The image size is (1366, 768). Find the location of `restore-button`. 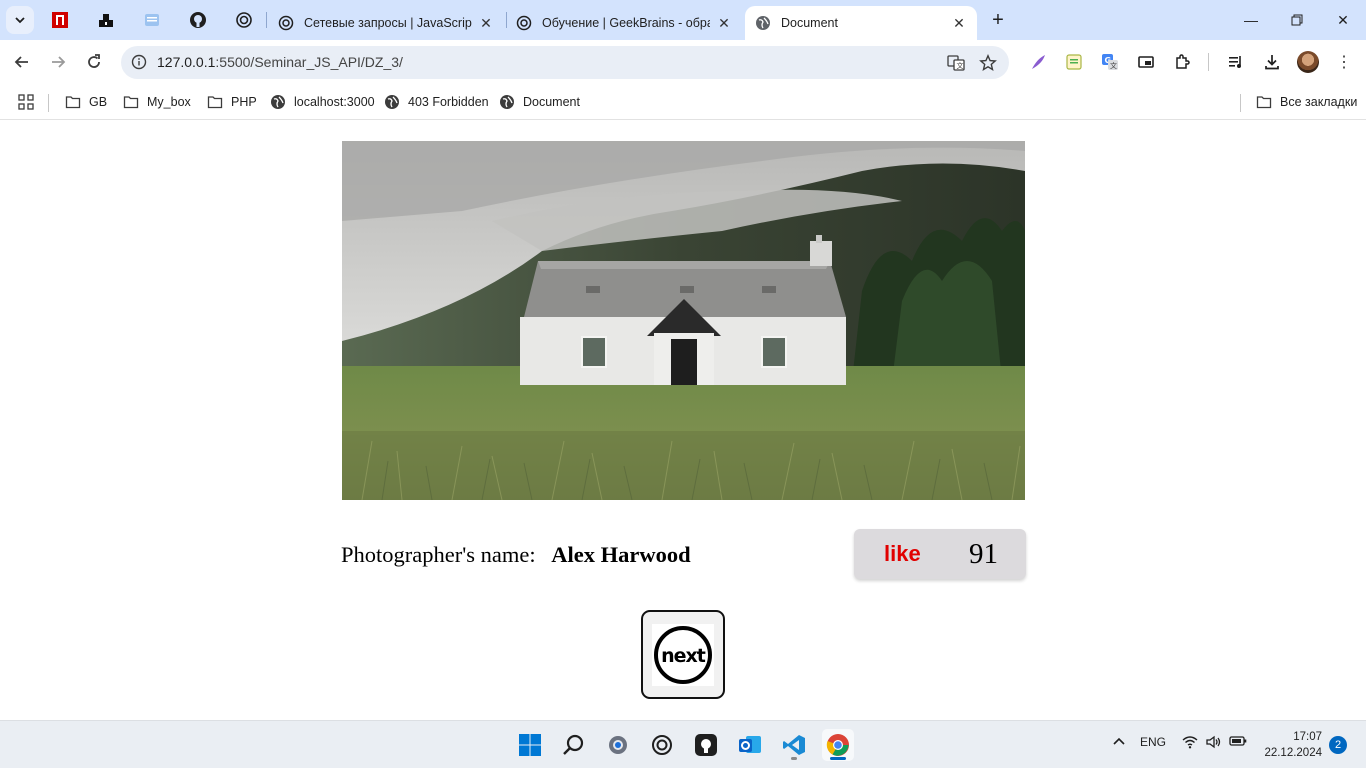

restore-button is located at coordinates (1297, 20).